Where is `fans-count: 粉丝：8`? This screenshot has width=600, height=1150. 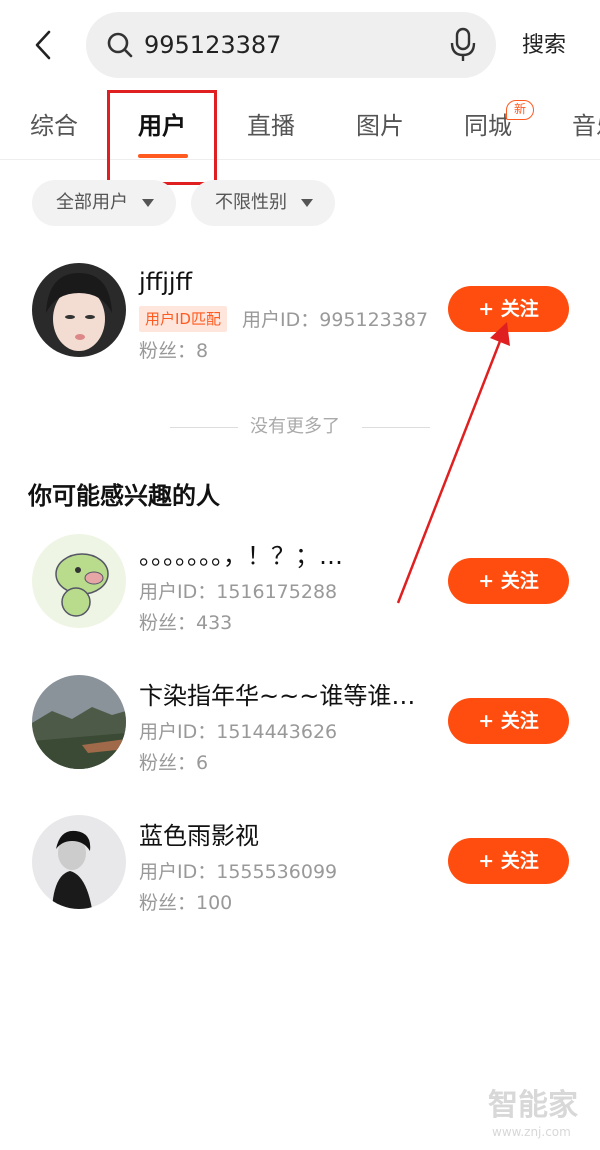
fans-count: 粉丝：8 is located at coordinates (174, 351).